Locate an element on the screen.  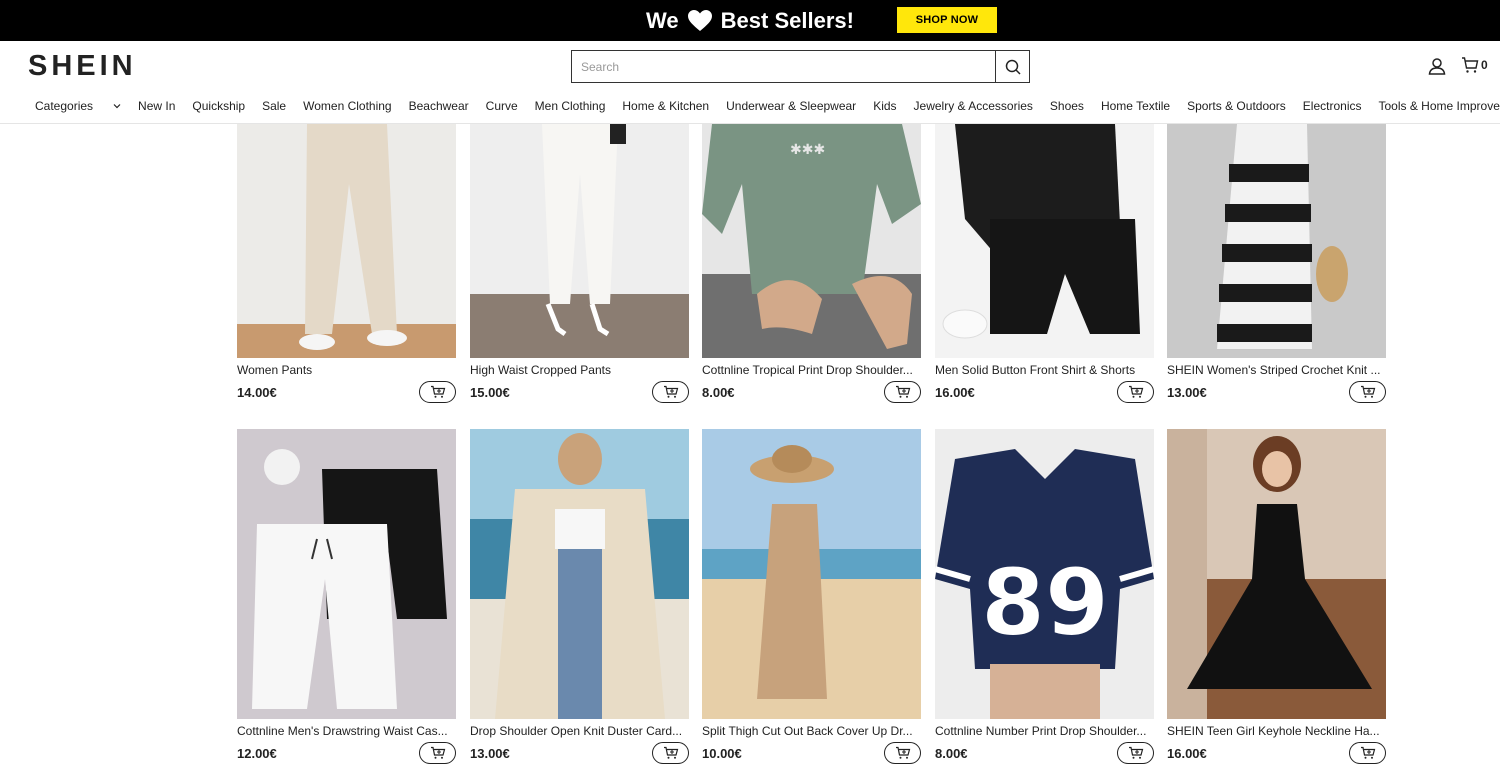
product-card: Women Pants 14.00€ is located at coordinates (346, 263).